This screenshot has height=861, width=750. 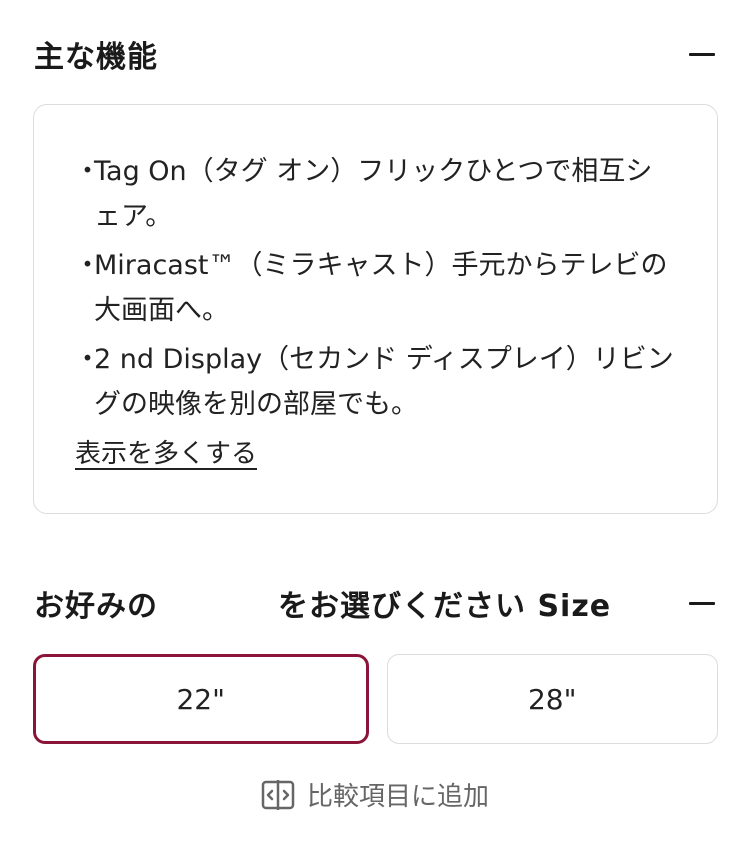 I want to click on feature-text: Tag On（タグ オン）フリックひとつで相互シェア。, so click(x=373, y=194).